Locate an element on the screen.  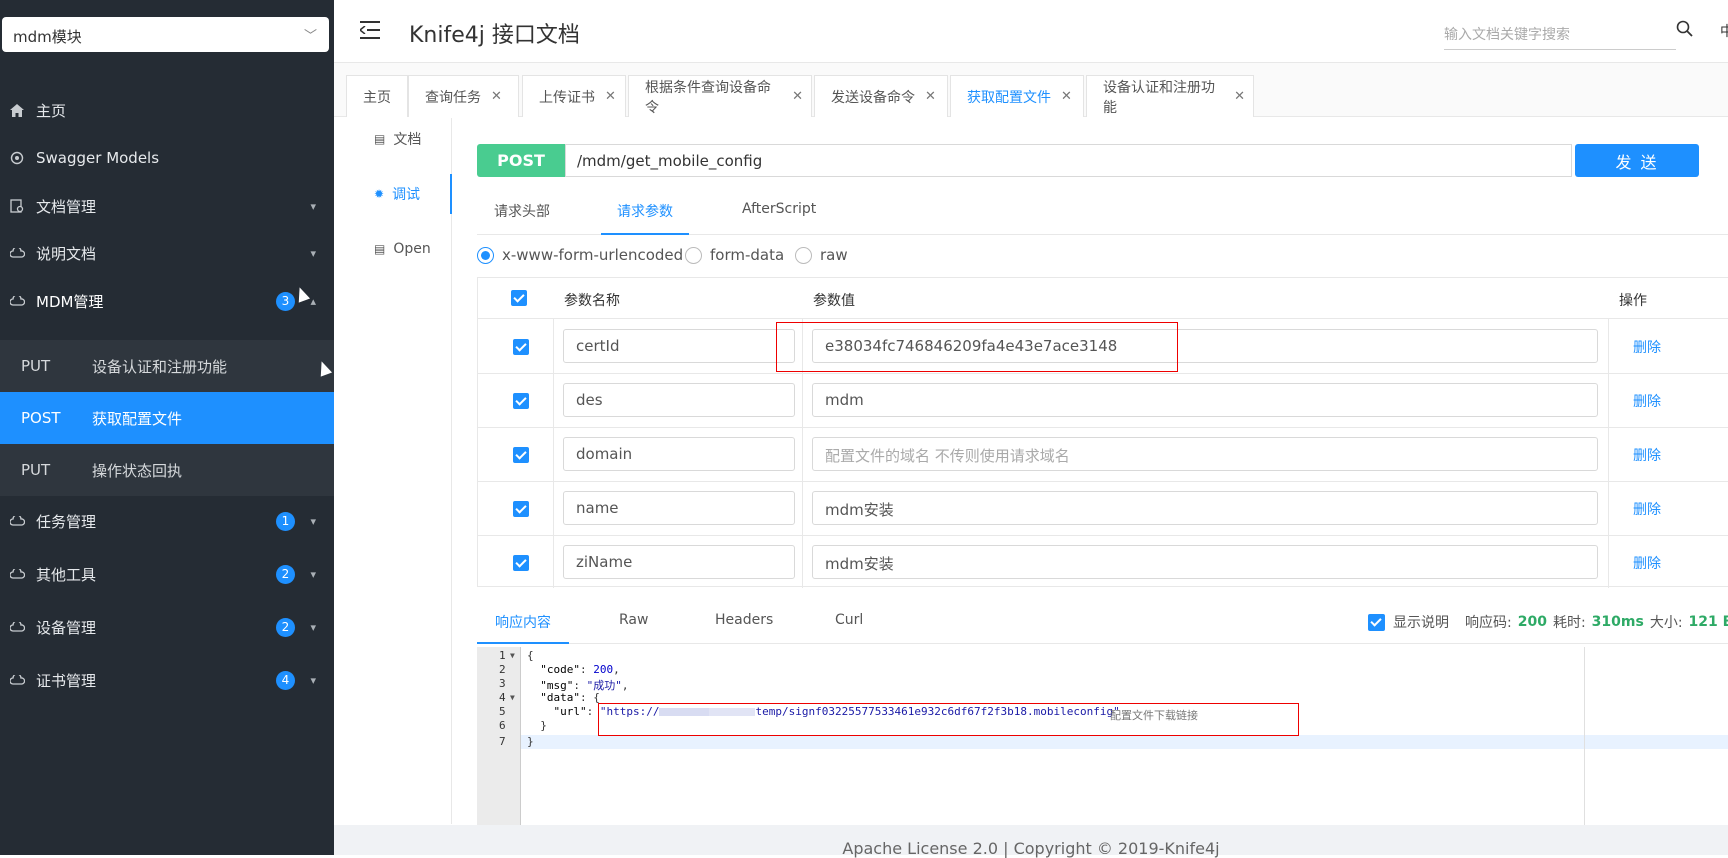
sidebar-subitem-status-receipt: PUT 操作状态回执 is located at coordinates (167, 470).